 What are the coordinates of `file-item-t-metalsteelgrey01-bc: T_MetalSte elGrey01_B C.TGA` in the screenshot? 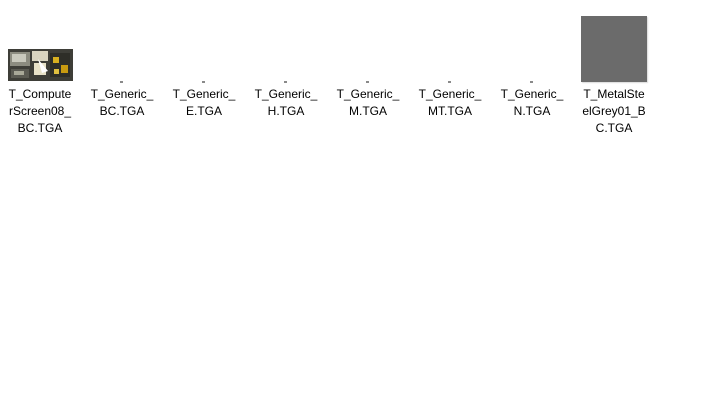 It's located at (614, 77).